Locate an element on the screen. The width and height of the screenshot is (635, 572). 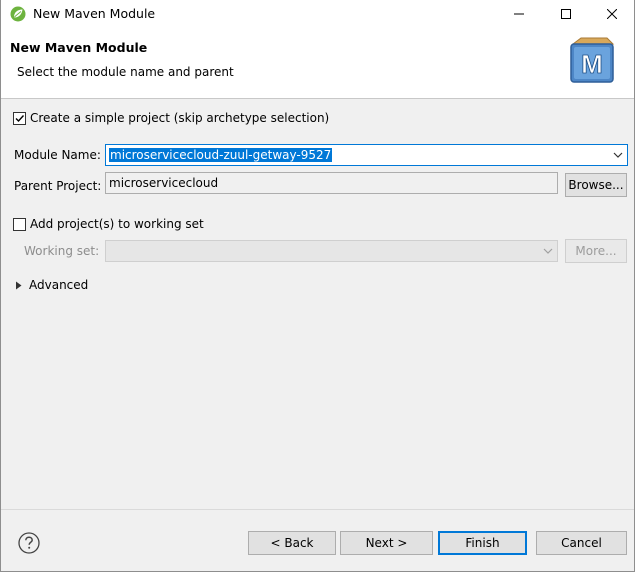
parent-project-label: Parent Project: is located at coordinates (58, 186).